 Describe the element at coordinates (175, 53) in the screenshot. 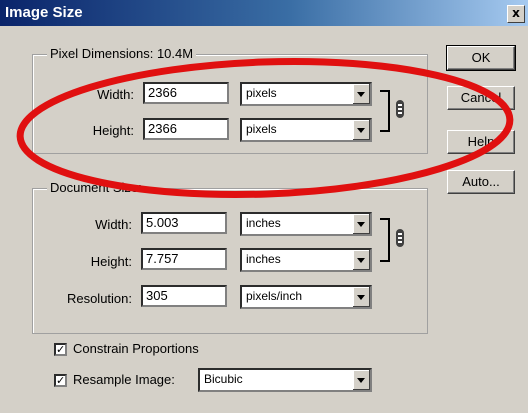

I see `pixel-dimensions-size: 10.4M` at that location.